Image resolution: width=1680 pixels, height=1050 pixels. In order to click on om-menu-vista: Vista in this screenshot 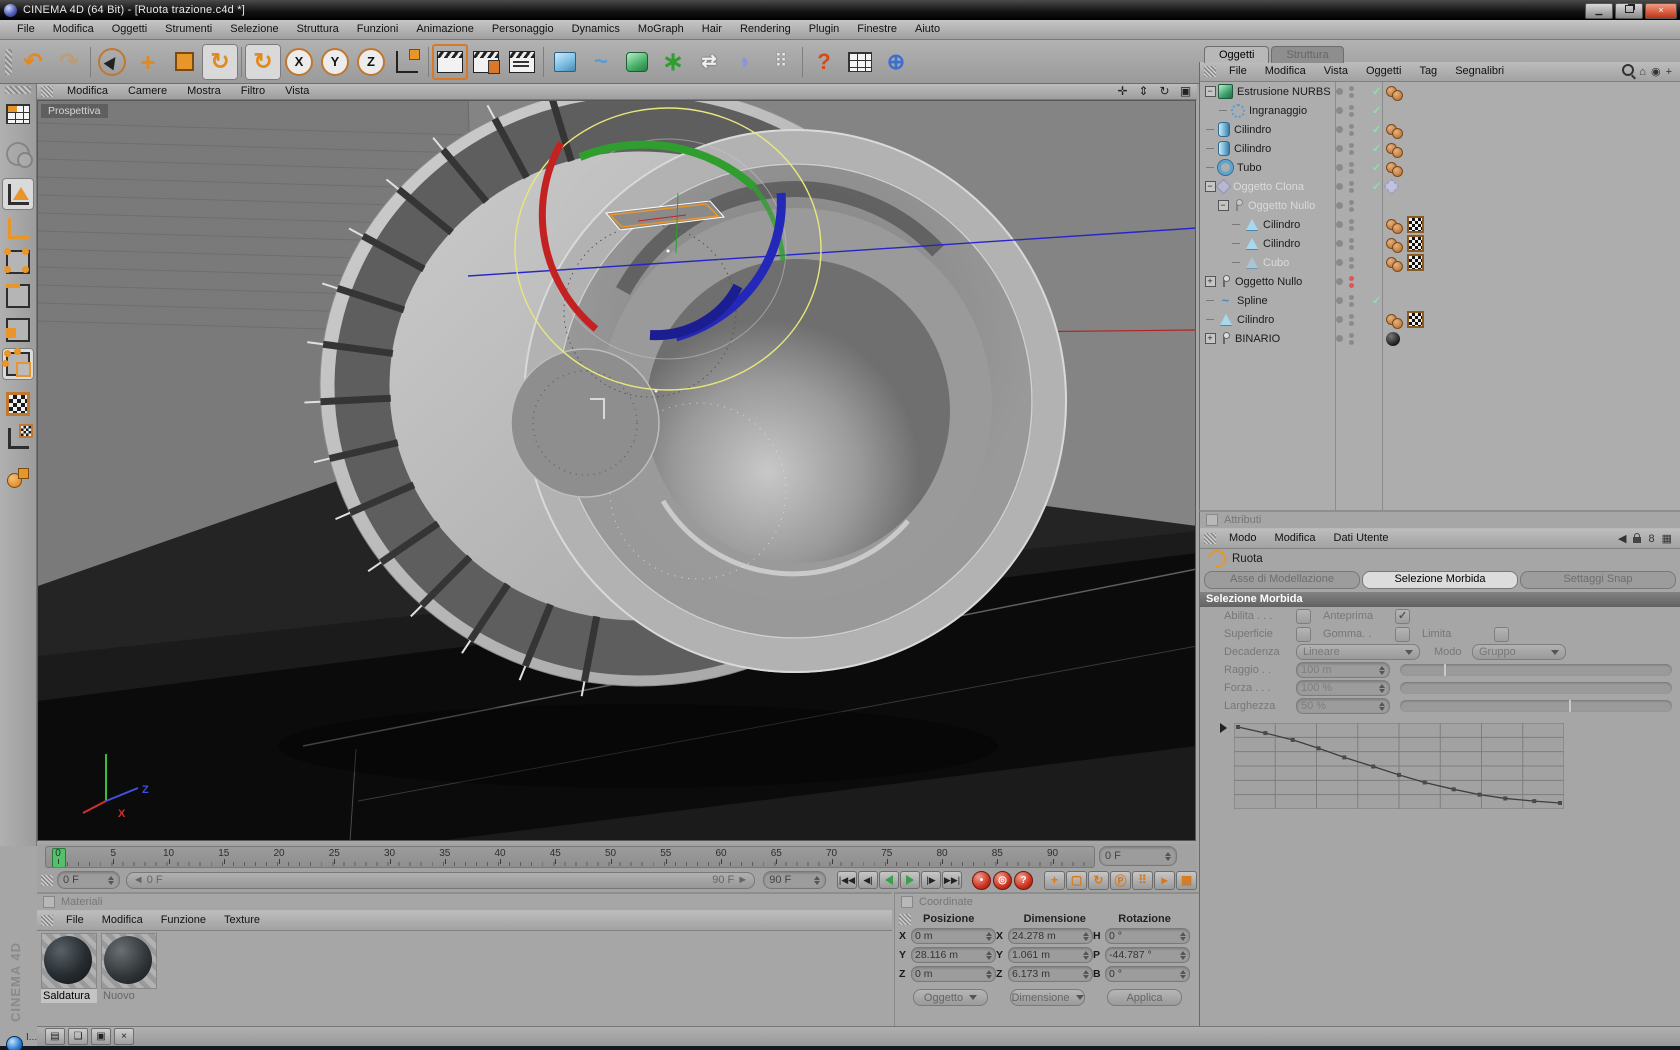, I will do `click(1336, 71)`.